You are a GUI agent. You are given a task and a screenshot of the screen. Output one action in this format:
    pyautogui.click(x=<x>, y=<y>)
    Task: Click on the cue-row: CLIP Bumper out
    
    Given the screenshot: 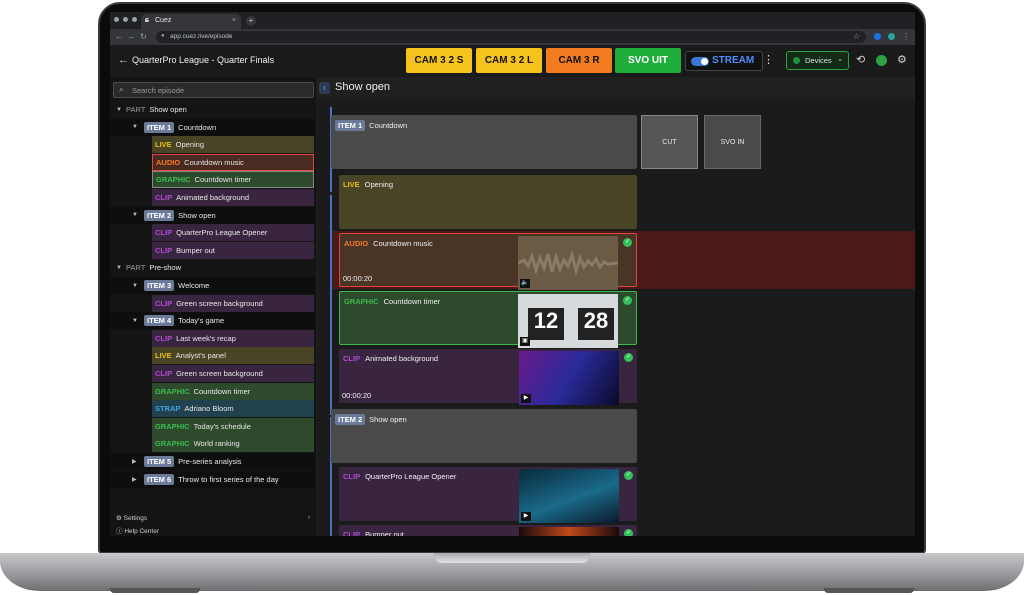 What is the action you would take?
    pyautogui.click(x=233, y=250)
    